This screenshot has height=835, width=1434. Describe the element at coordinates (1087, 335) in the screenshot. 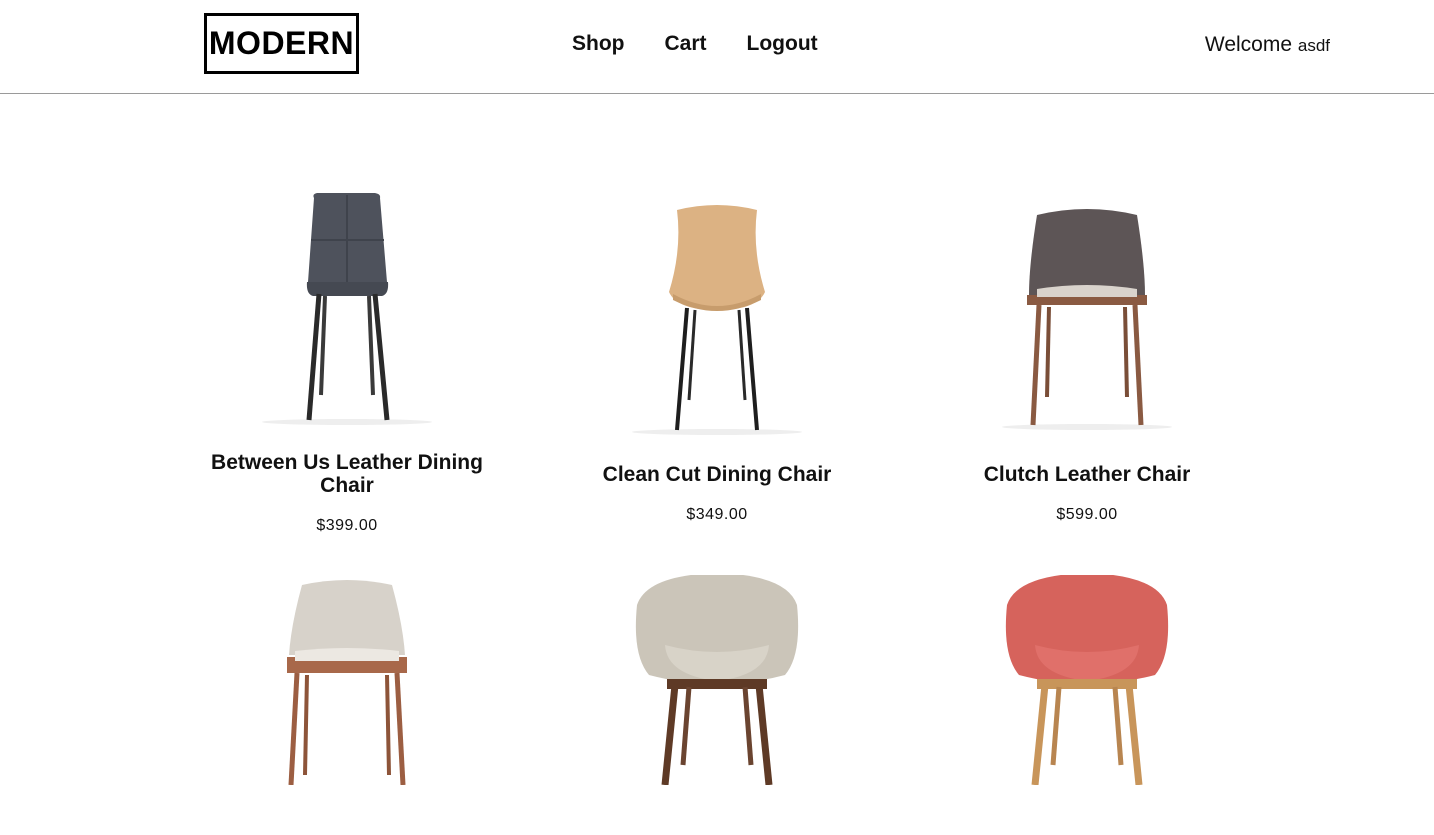

I see `leather-chair-icon` at that location.